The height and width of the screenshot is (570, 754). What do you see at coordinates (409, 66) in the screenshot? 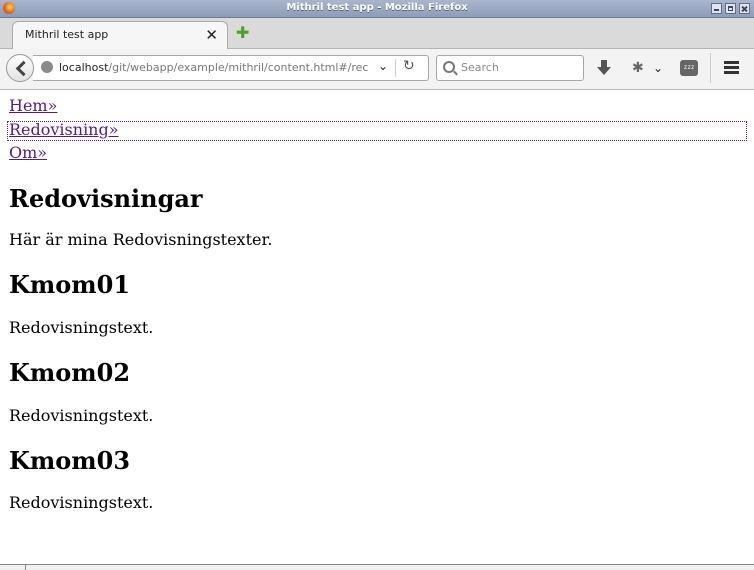
I see `reload-icon: ↻` at bounding box center [409, 66].